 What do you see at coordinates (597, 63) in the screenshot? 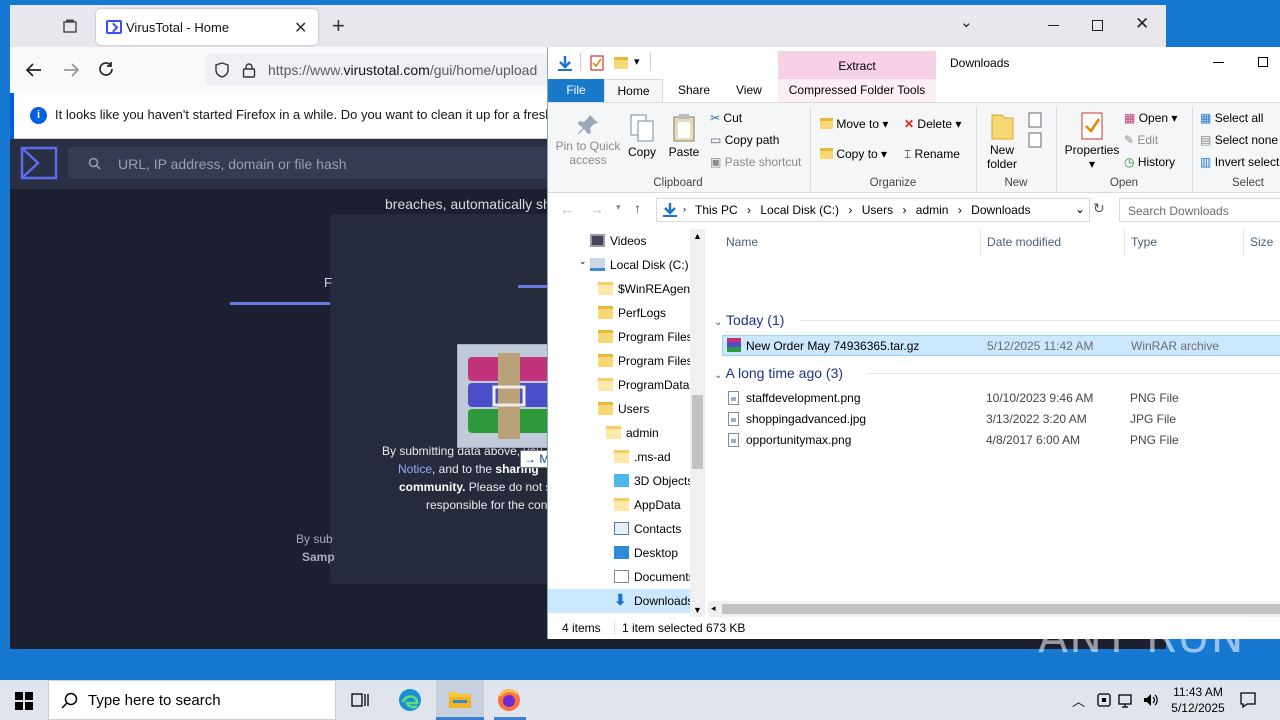
I see `qat-properties-icon` at bounding box center [597, 63].